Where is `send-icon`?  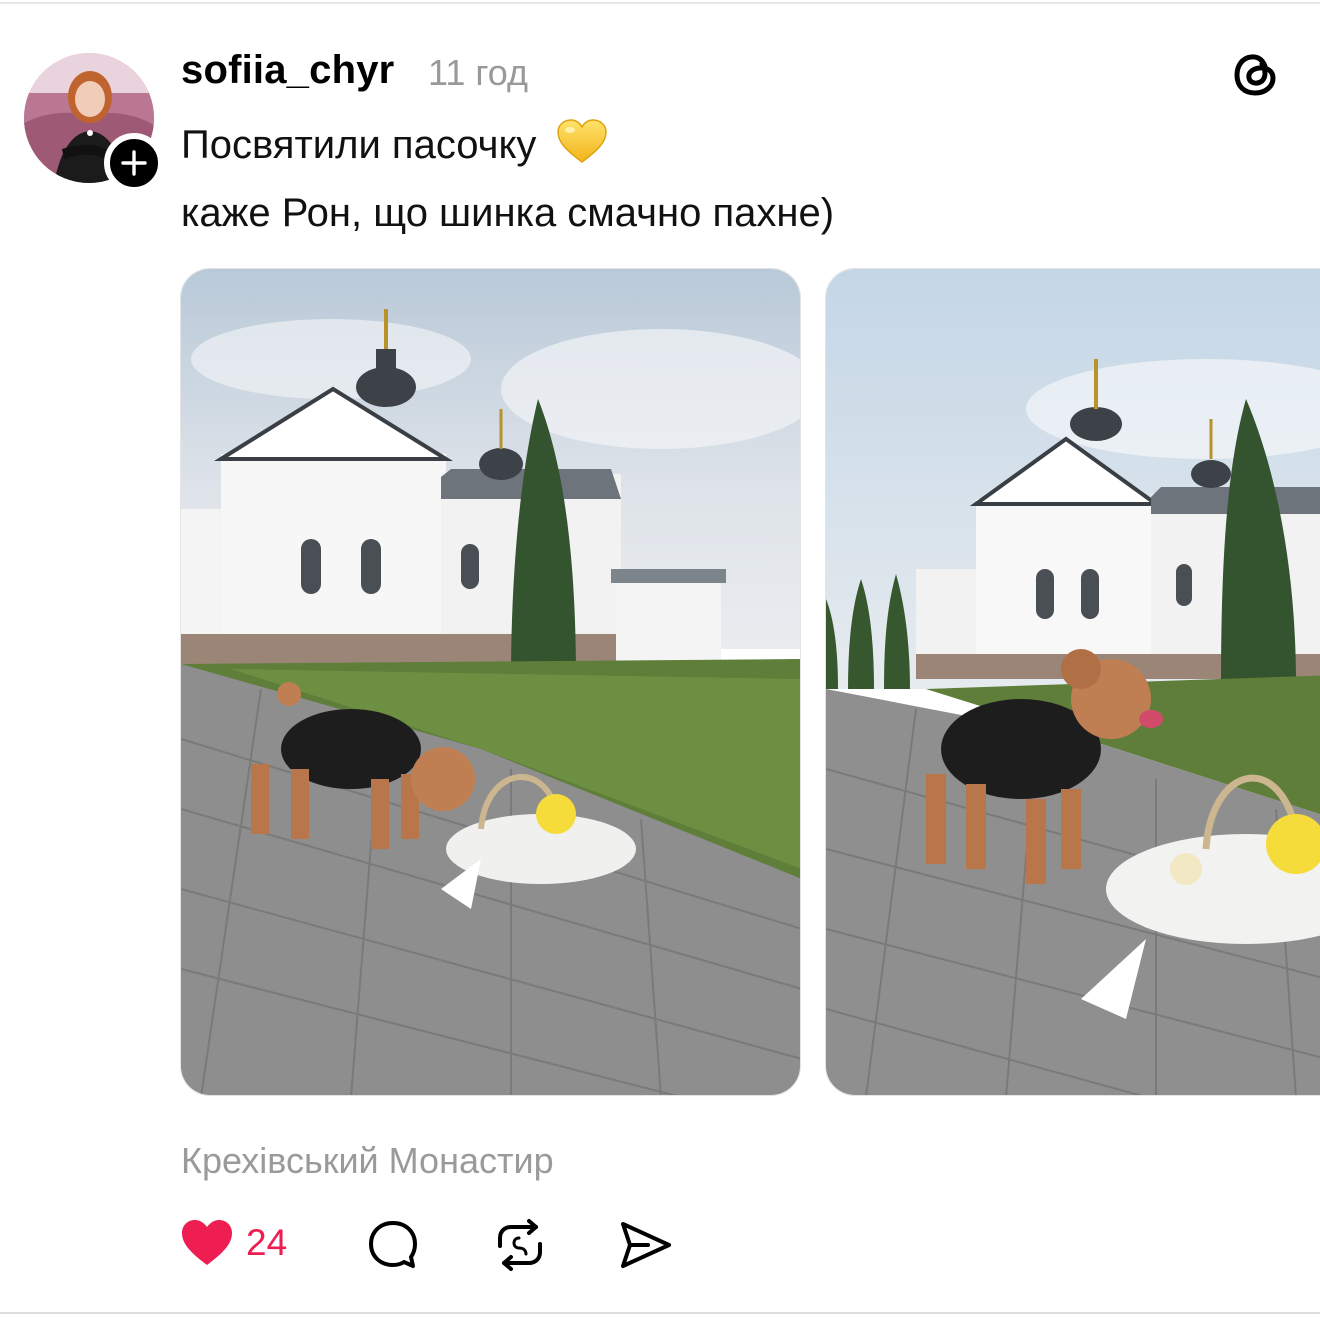 send-icon is located at coordinates (646, 1245).